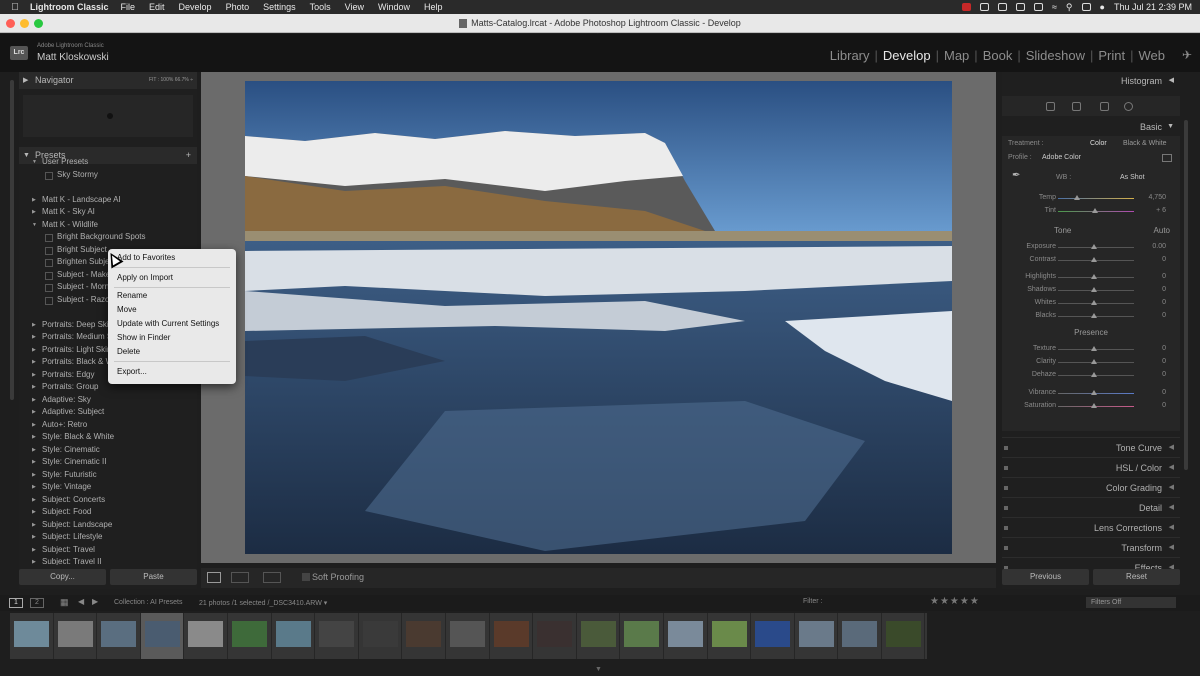  Describe the element at coordinates (38, 23) in the screenshot. I see `zoom-button` at that location.